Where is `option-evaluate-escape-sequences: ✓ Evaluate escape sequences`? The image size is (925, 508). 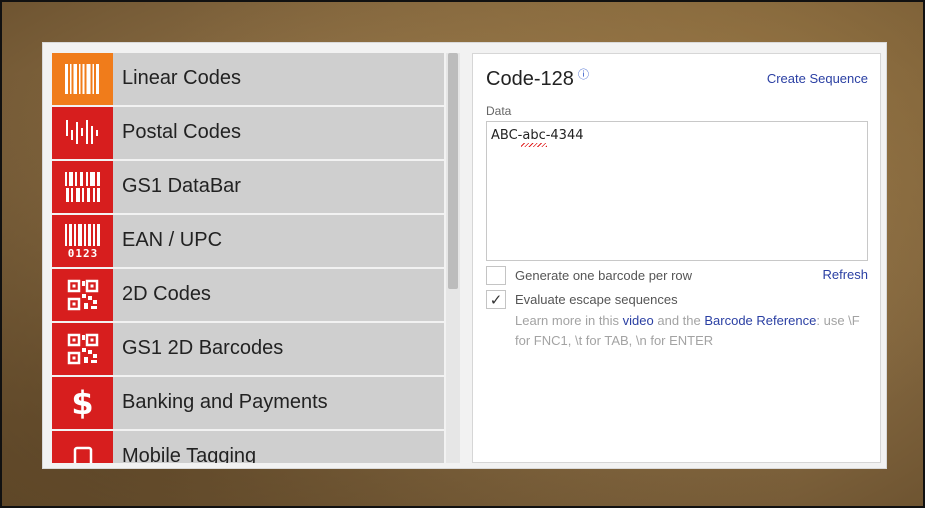
option-evaluate-escape-sequences: ✓ Evaluate escape sequences is located at coordinates (582, 299).